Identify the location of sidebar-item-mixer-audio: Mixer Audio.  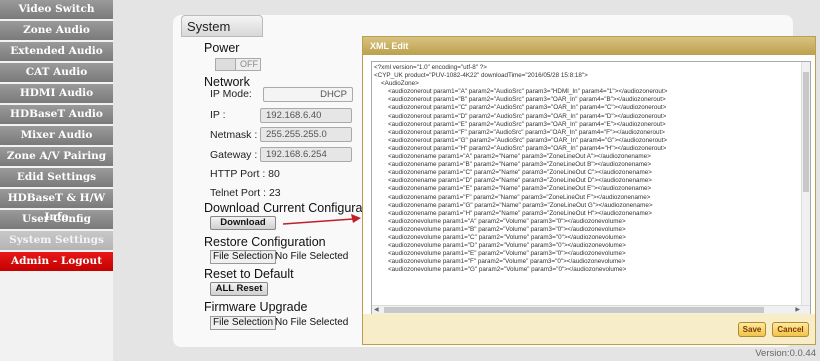
(56, 135).